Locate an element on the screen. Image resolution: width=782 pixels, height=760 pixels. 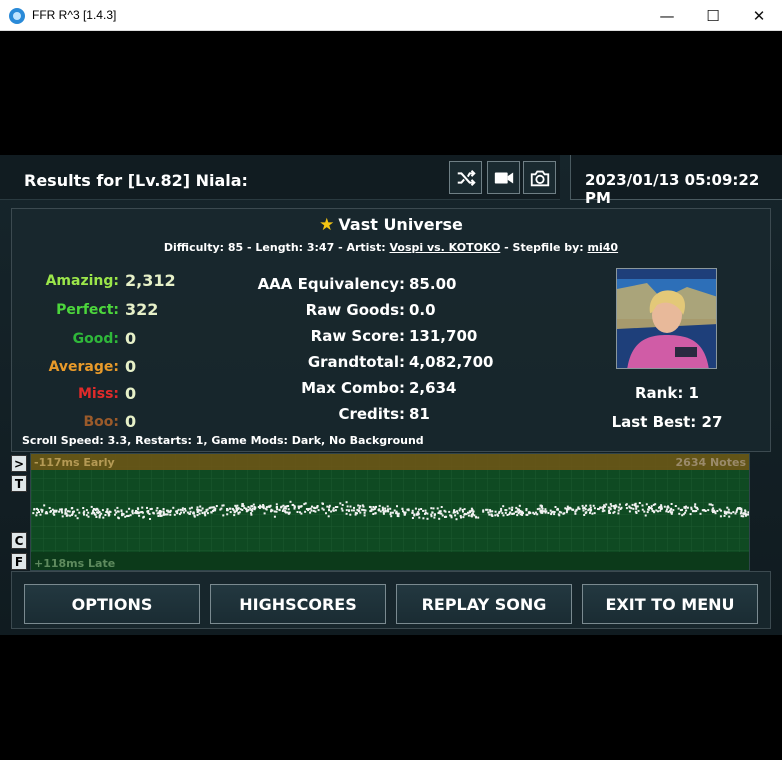
early-label: -117ms Early is located at coordinates (74, 462).